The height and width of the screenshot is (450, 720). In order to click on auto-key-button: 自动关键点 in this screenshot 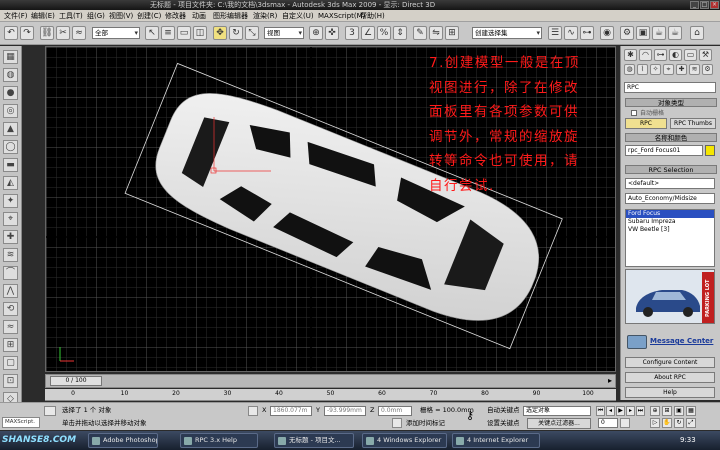, I will do `click(503, 410)`.